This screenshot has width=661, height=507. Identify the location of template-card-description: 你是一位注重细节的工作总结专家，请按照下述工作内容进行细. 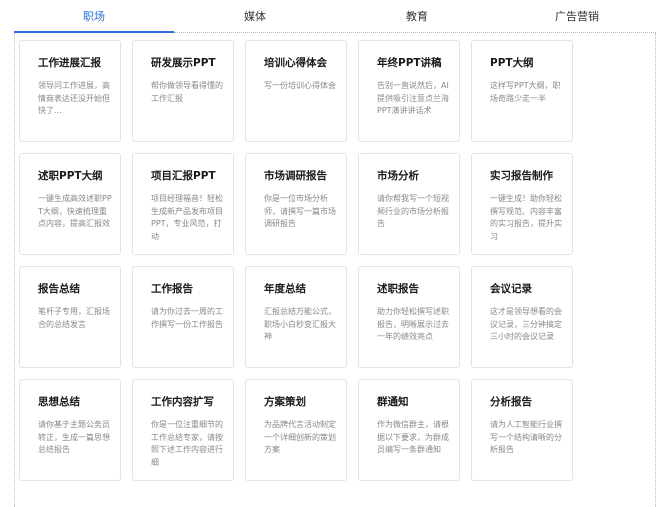
(187, 443).